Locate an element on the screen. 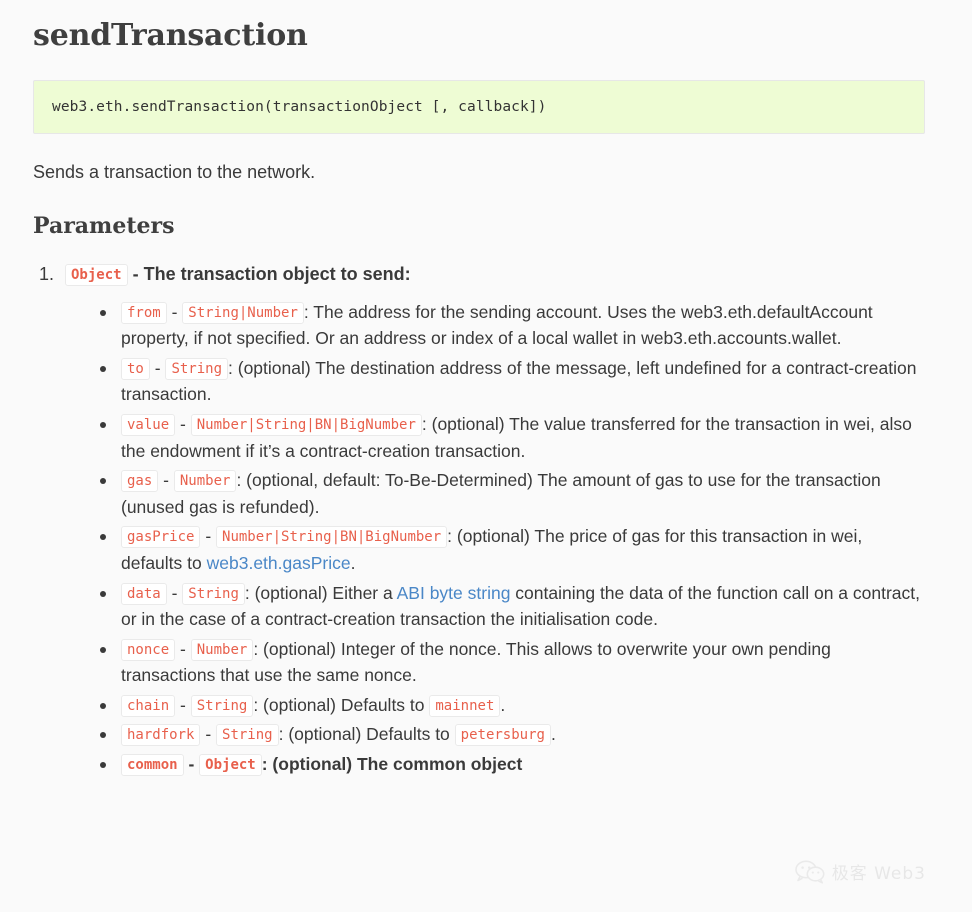  sub-param-type-code: String|Number is located at coordinates (243, 312).